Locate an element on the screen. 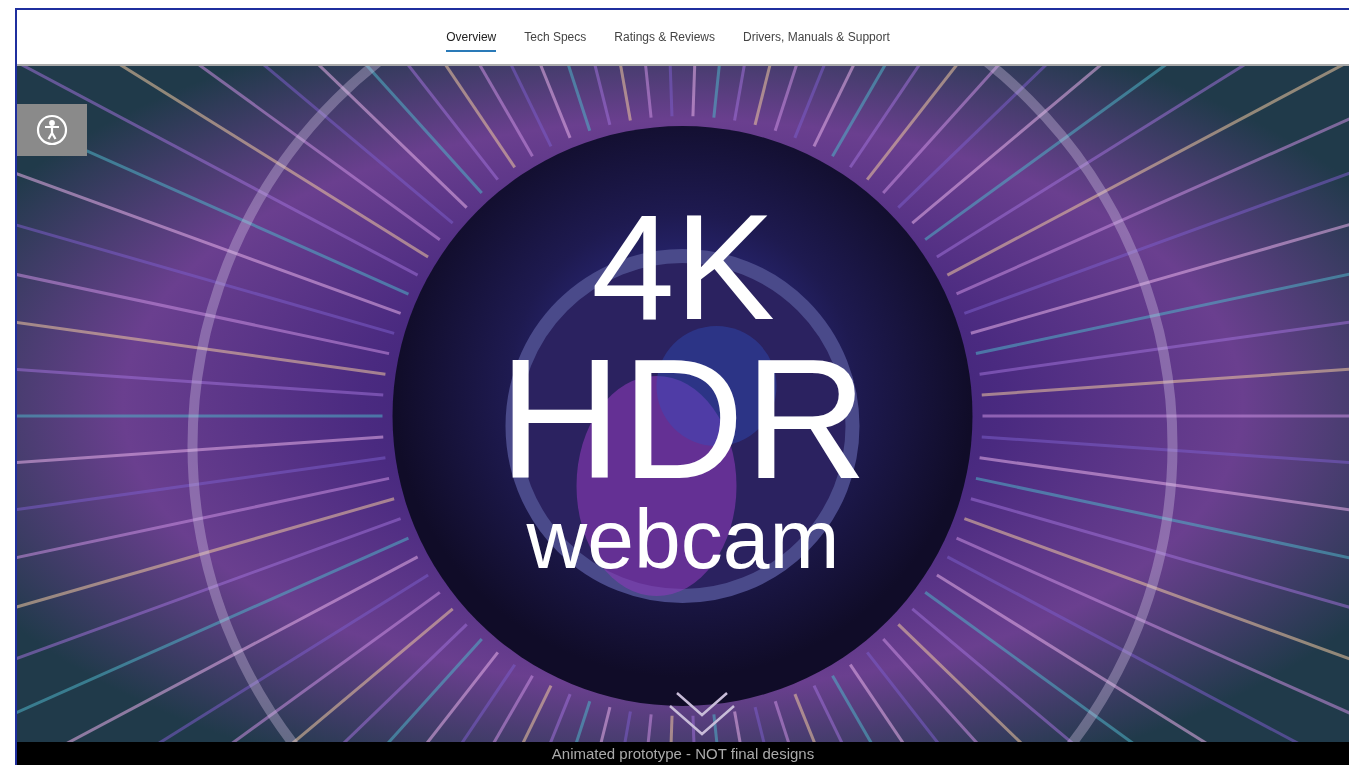 This screenshot has height=765, width=1349. headline-text: HDR is located at coordinates (683, 419).